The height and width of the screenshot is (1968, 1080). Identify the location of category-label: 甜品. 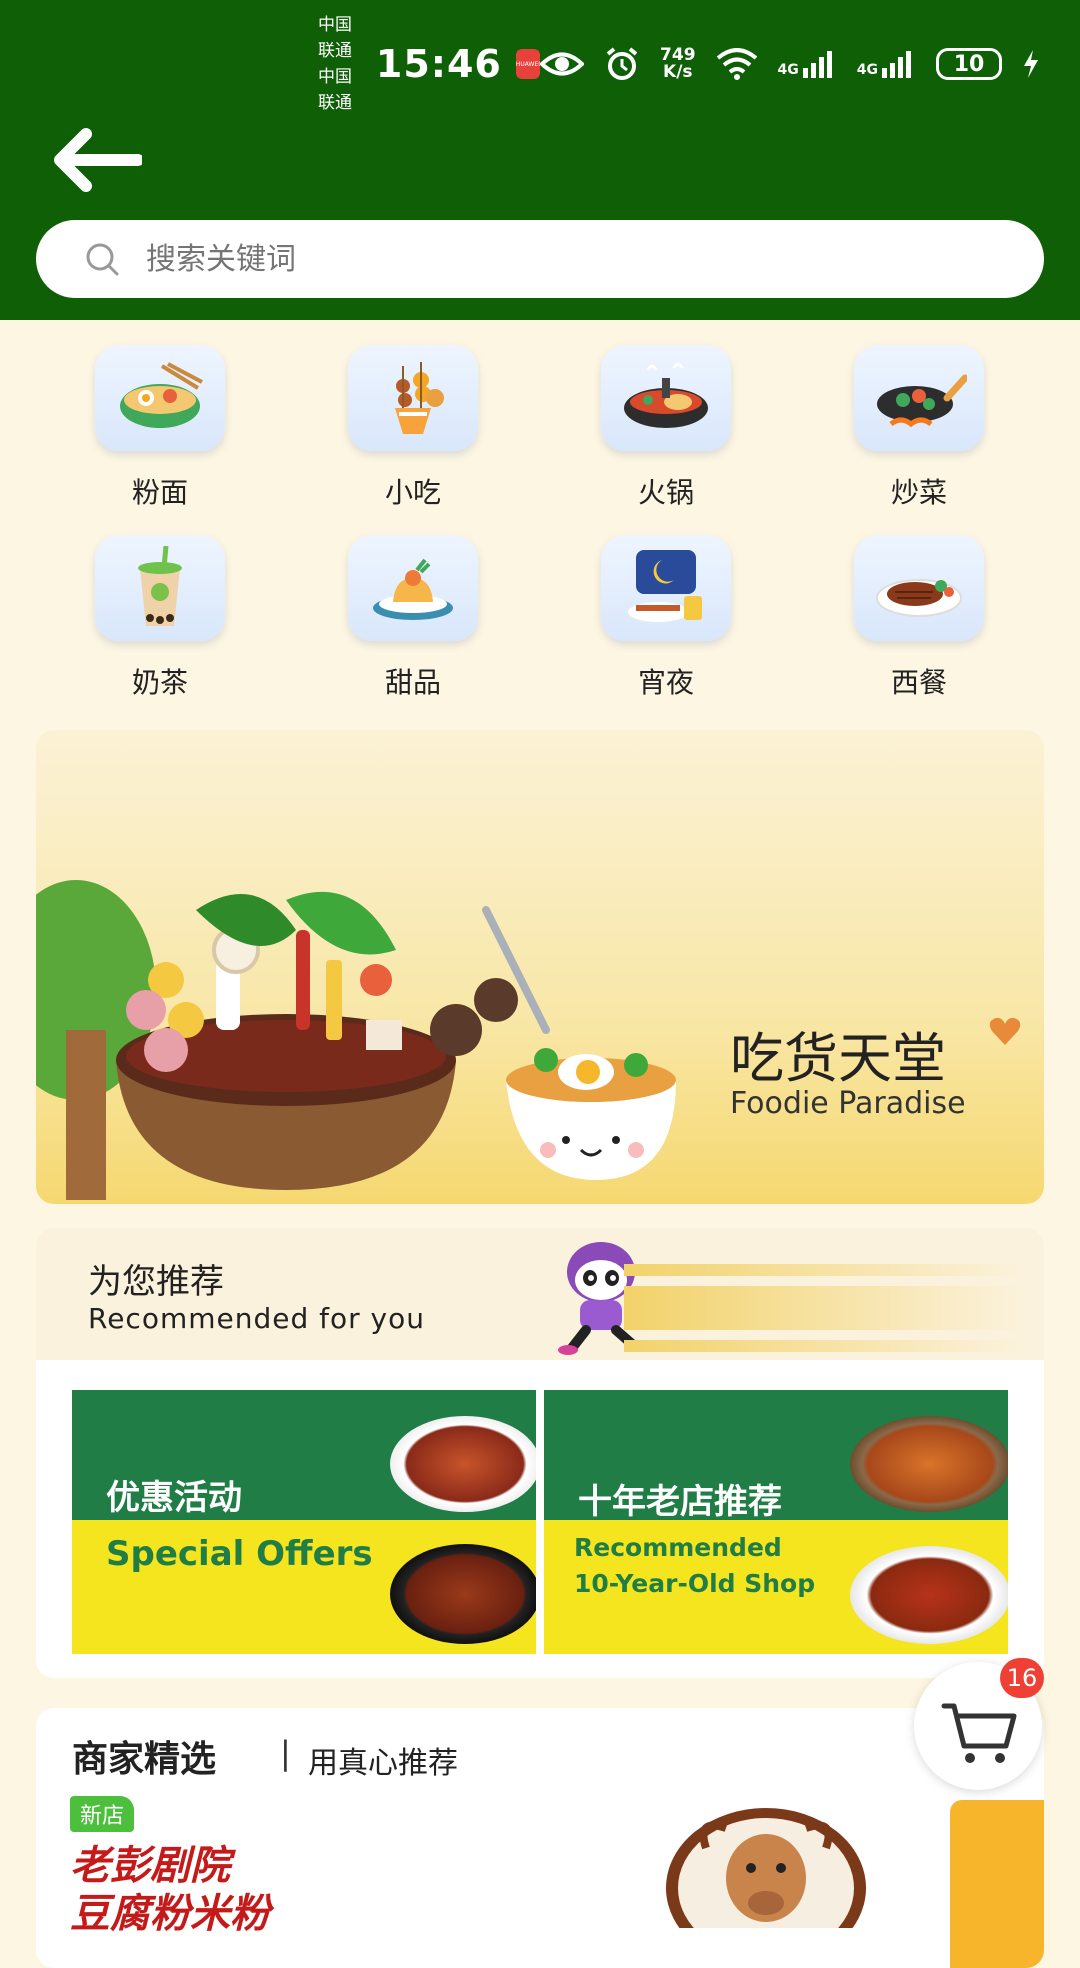
(412, 682).